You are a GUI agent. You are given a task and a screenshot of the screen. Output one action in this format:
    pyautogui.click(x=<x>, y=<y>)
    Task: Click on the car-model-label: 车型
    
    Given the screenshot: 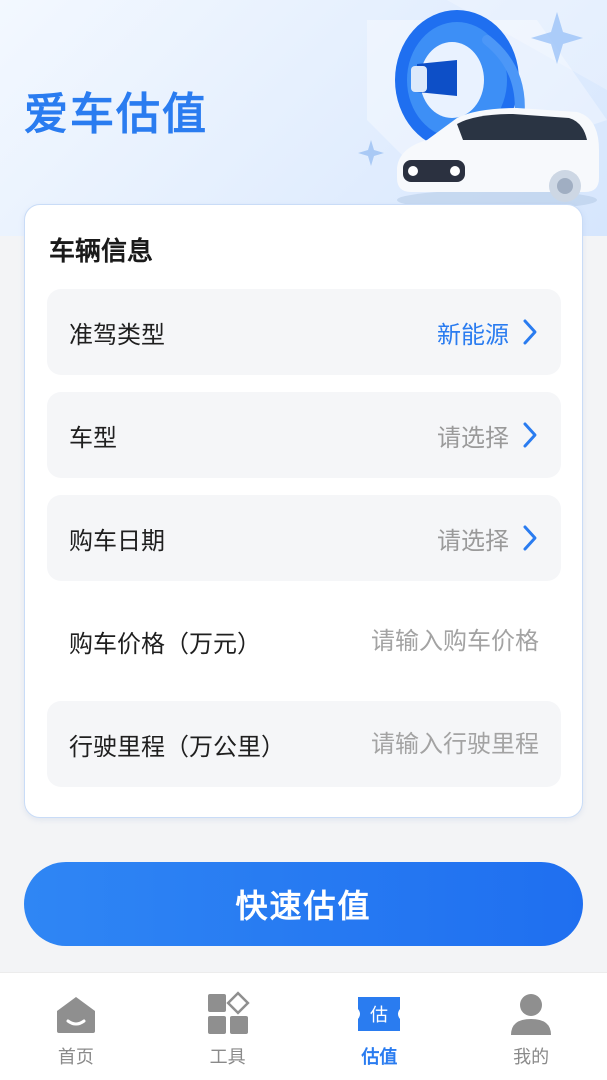 What is the action you would take?
    pyautogui.click(x=93, y=437)
    